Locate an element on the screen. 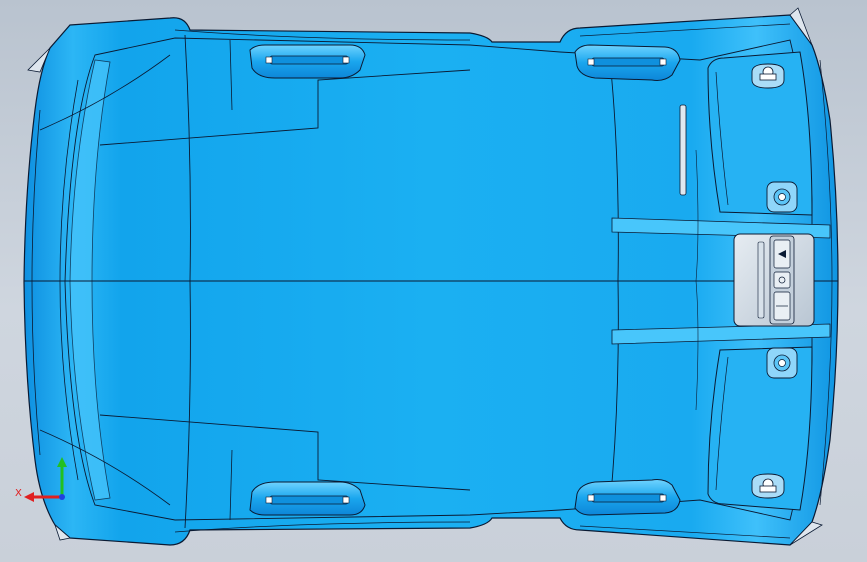 The width and height of the screenshot is (867, 562). keyhole-clip-lower is located at coordinates (768, 486).